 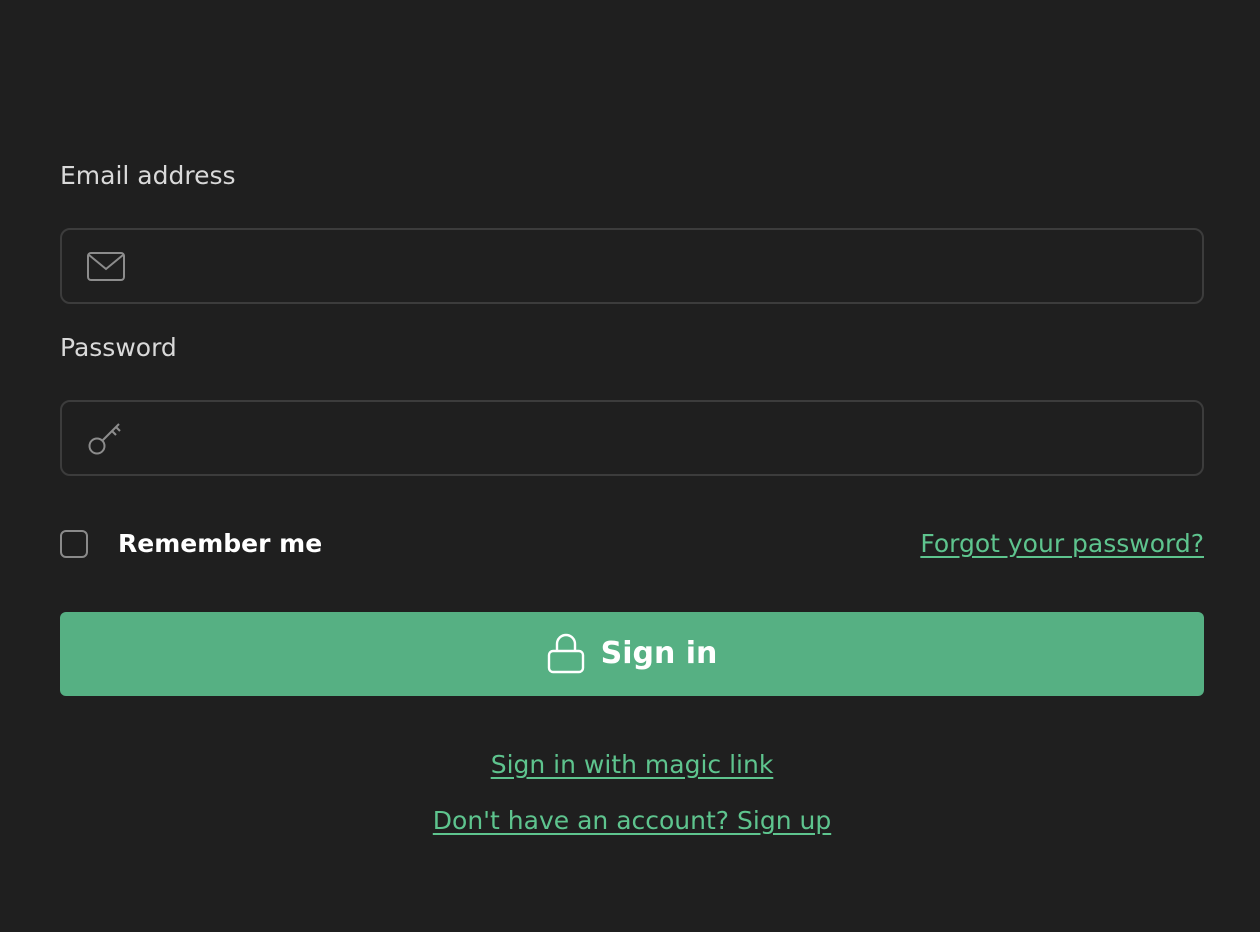 I want to click on password-input, so click(x=662, y=438).